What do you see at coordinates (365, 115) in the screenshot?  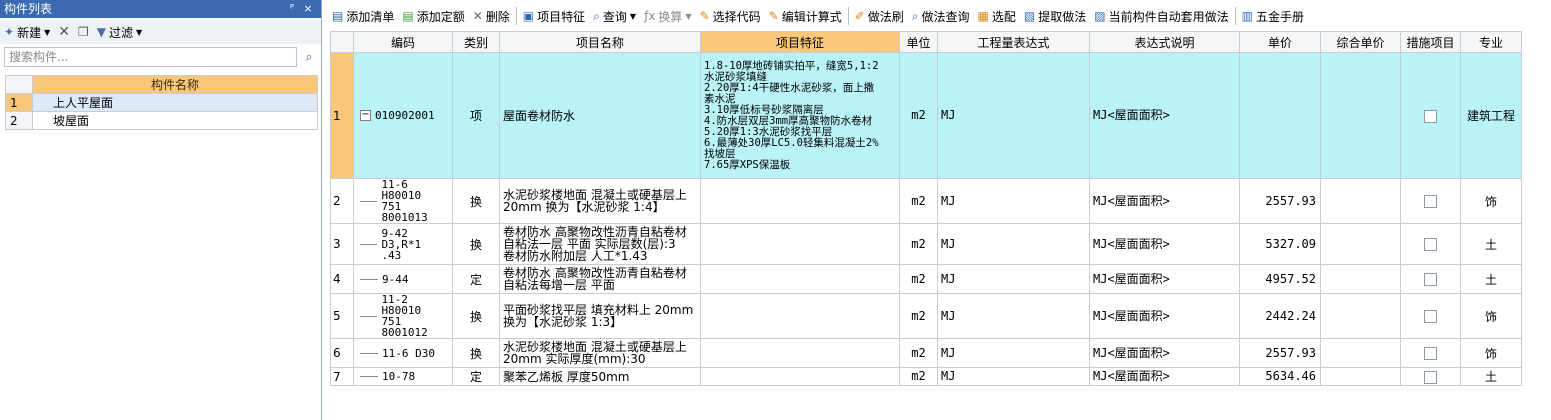 I see `collapse-icon: −` at bounding box center [365, 115].